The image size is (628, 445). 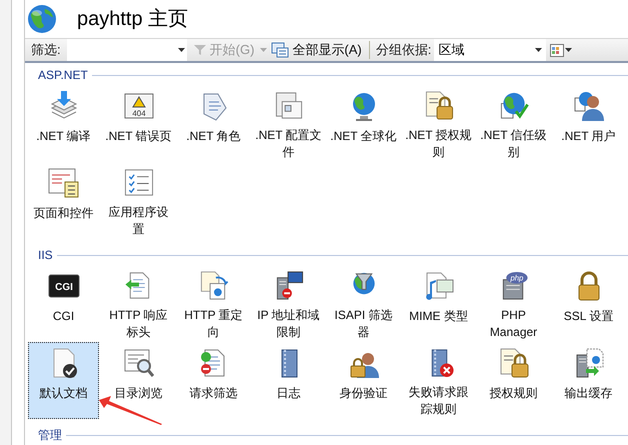 I want to click on filter-label: 筛选:, so click(x=46, y=50).